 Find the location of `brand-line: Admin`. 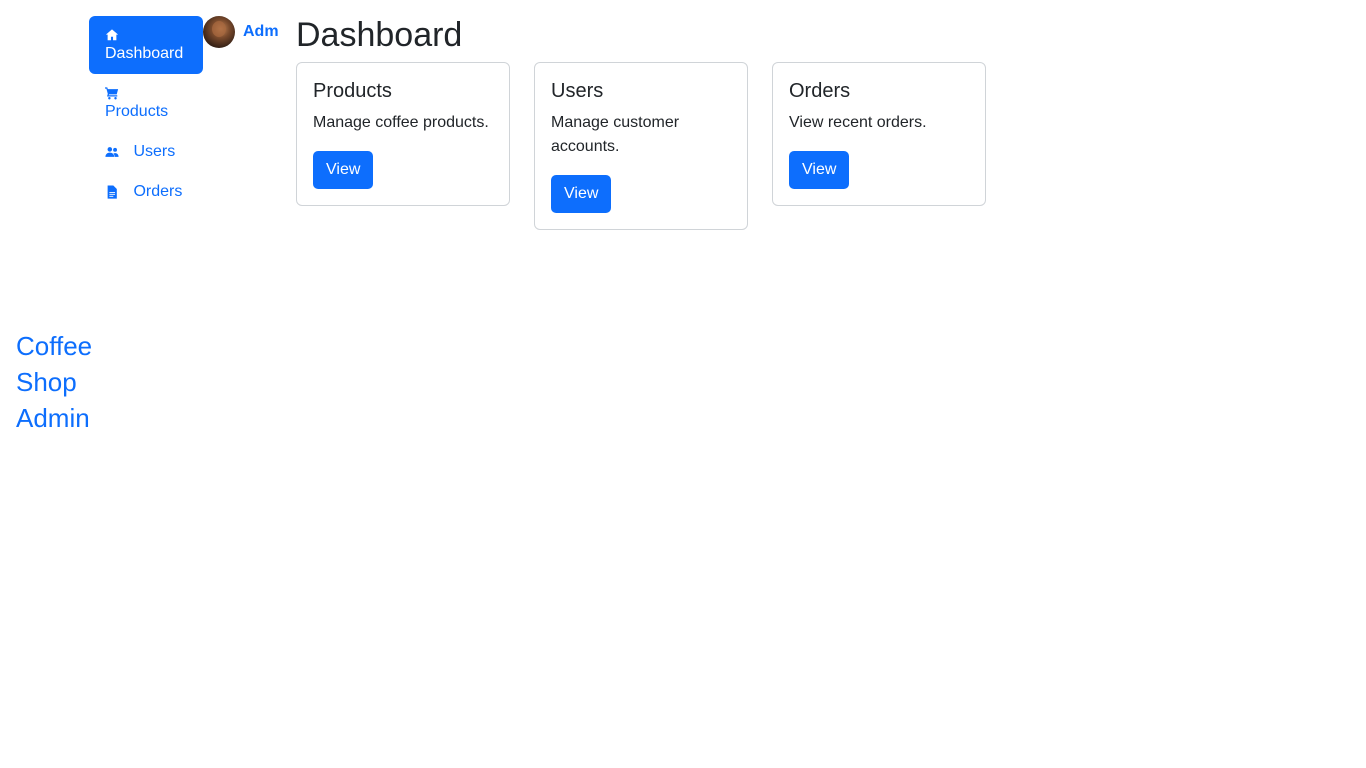

brand-line: Admin is located at coordinates (53, 418).